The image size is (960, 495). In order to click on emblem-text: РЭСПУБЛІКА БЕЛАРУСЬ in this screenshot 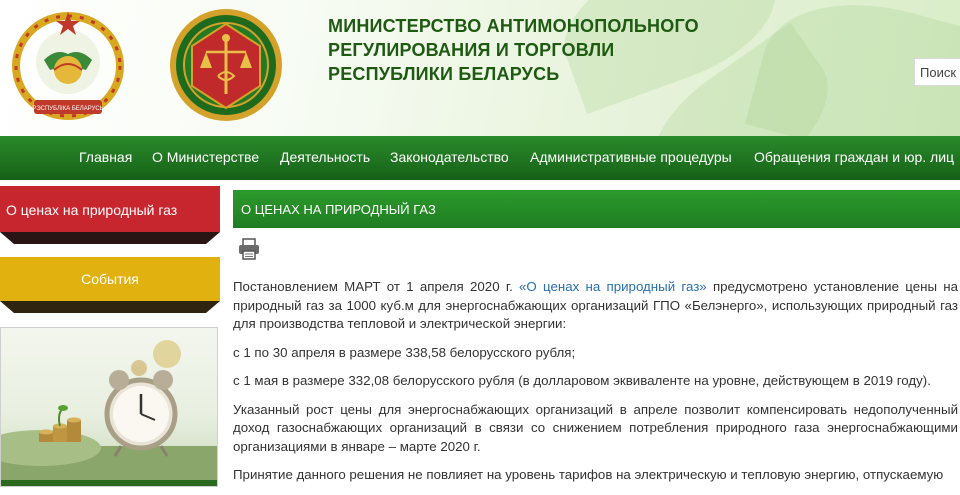, I will do `click(67, 109)`.